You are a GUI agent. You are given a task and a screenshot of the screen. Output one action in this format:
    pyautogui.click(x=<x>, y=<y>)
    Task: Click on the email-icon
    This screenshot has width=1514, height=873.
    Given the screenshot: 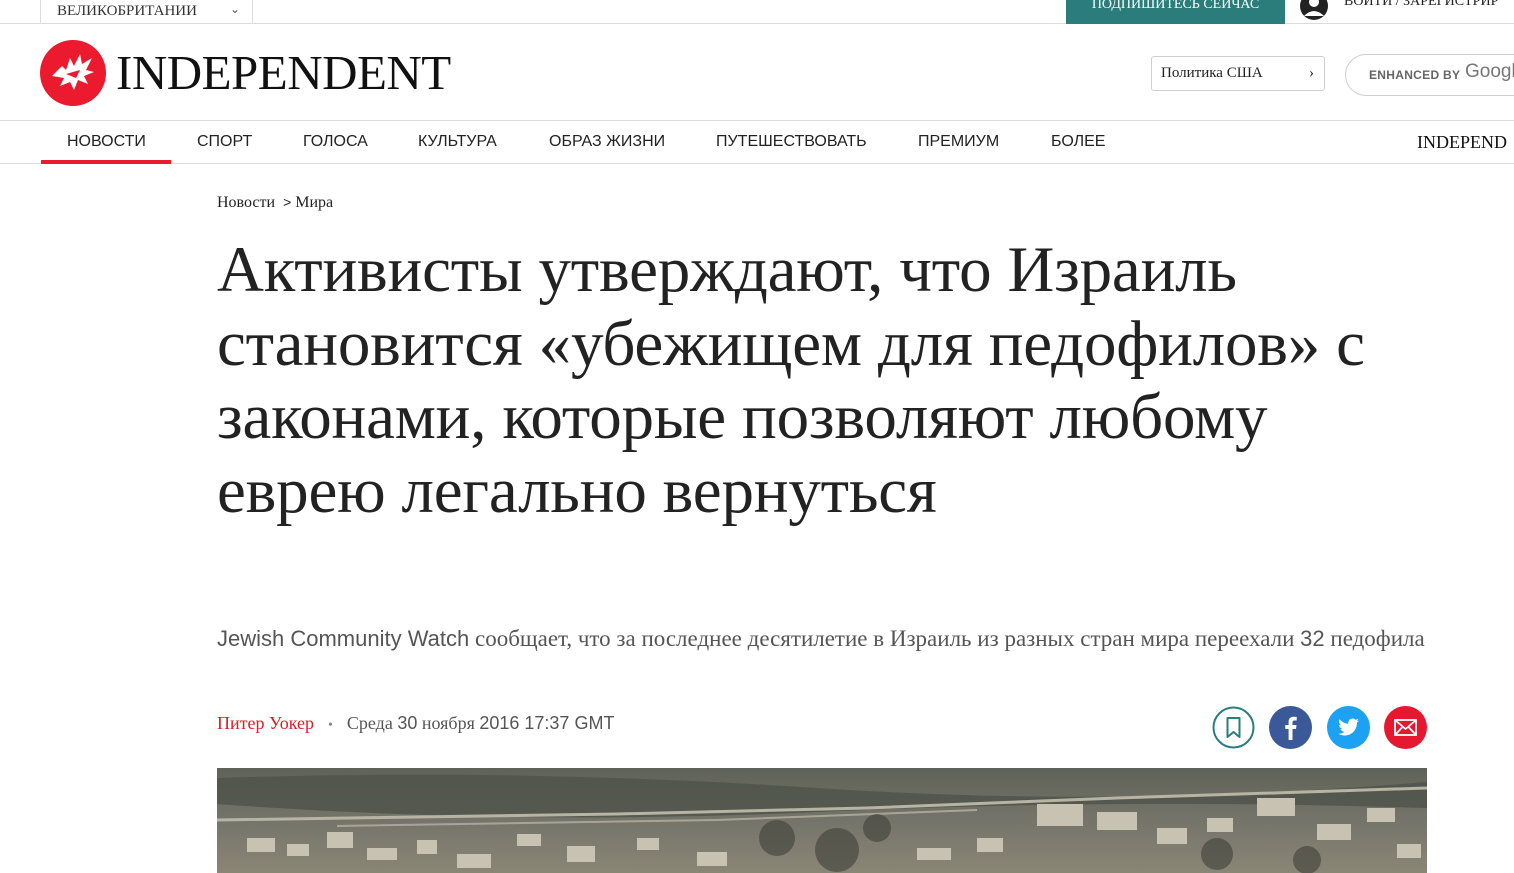 What is the action you would take?
    pyautogui.click(x=1405, y=727)
    